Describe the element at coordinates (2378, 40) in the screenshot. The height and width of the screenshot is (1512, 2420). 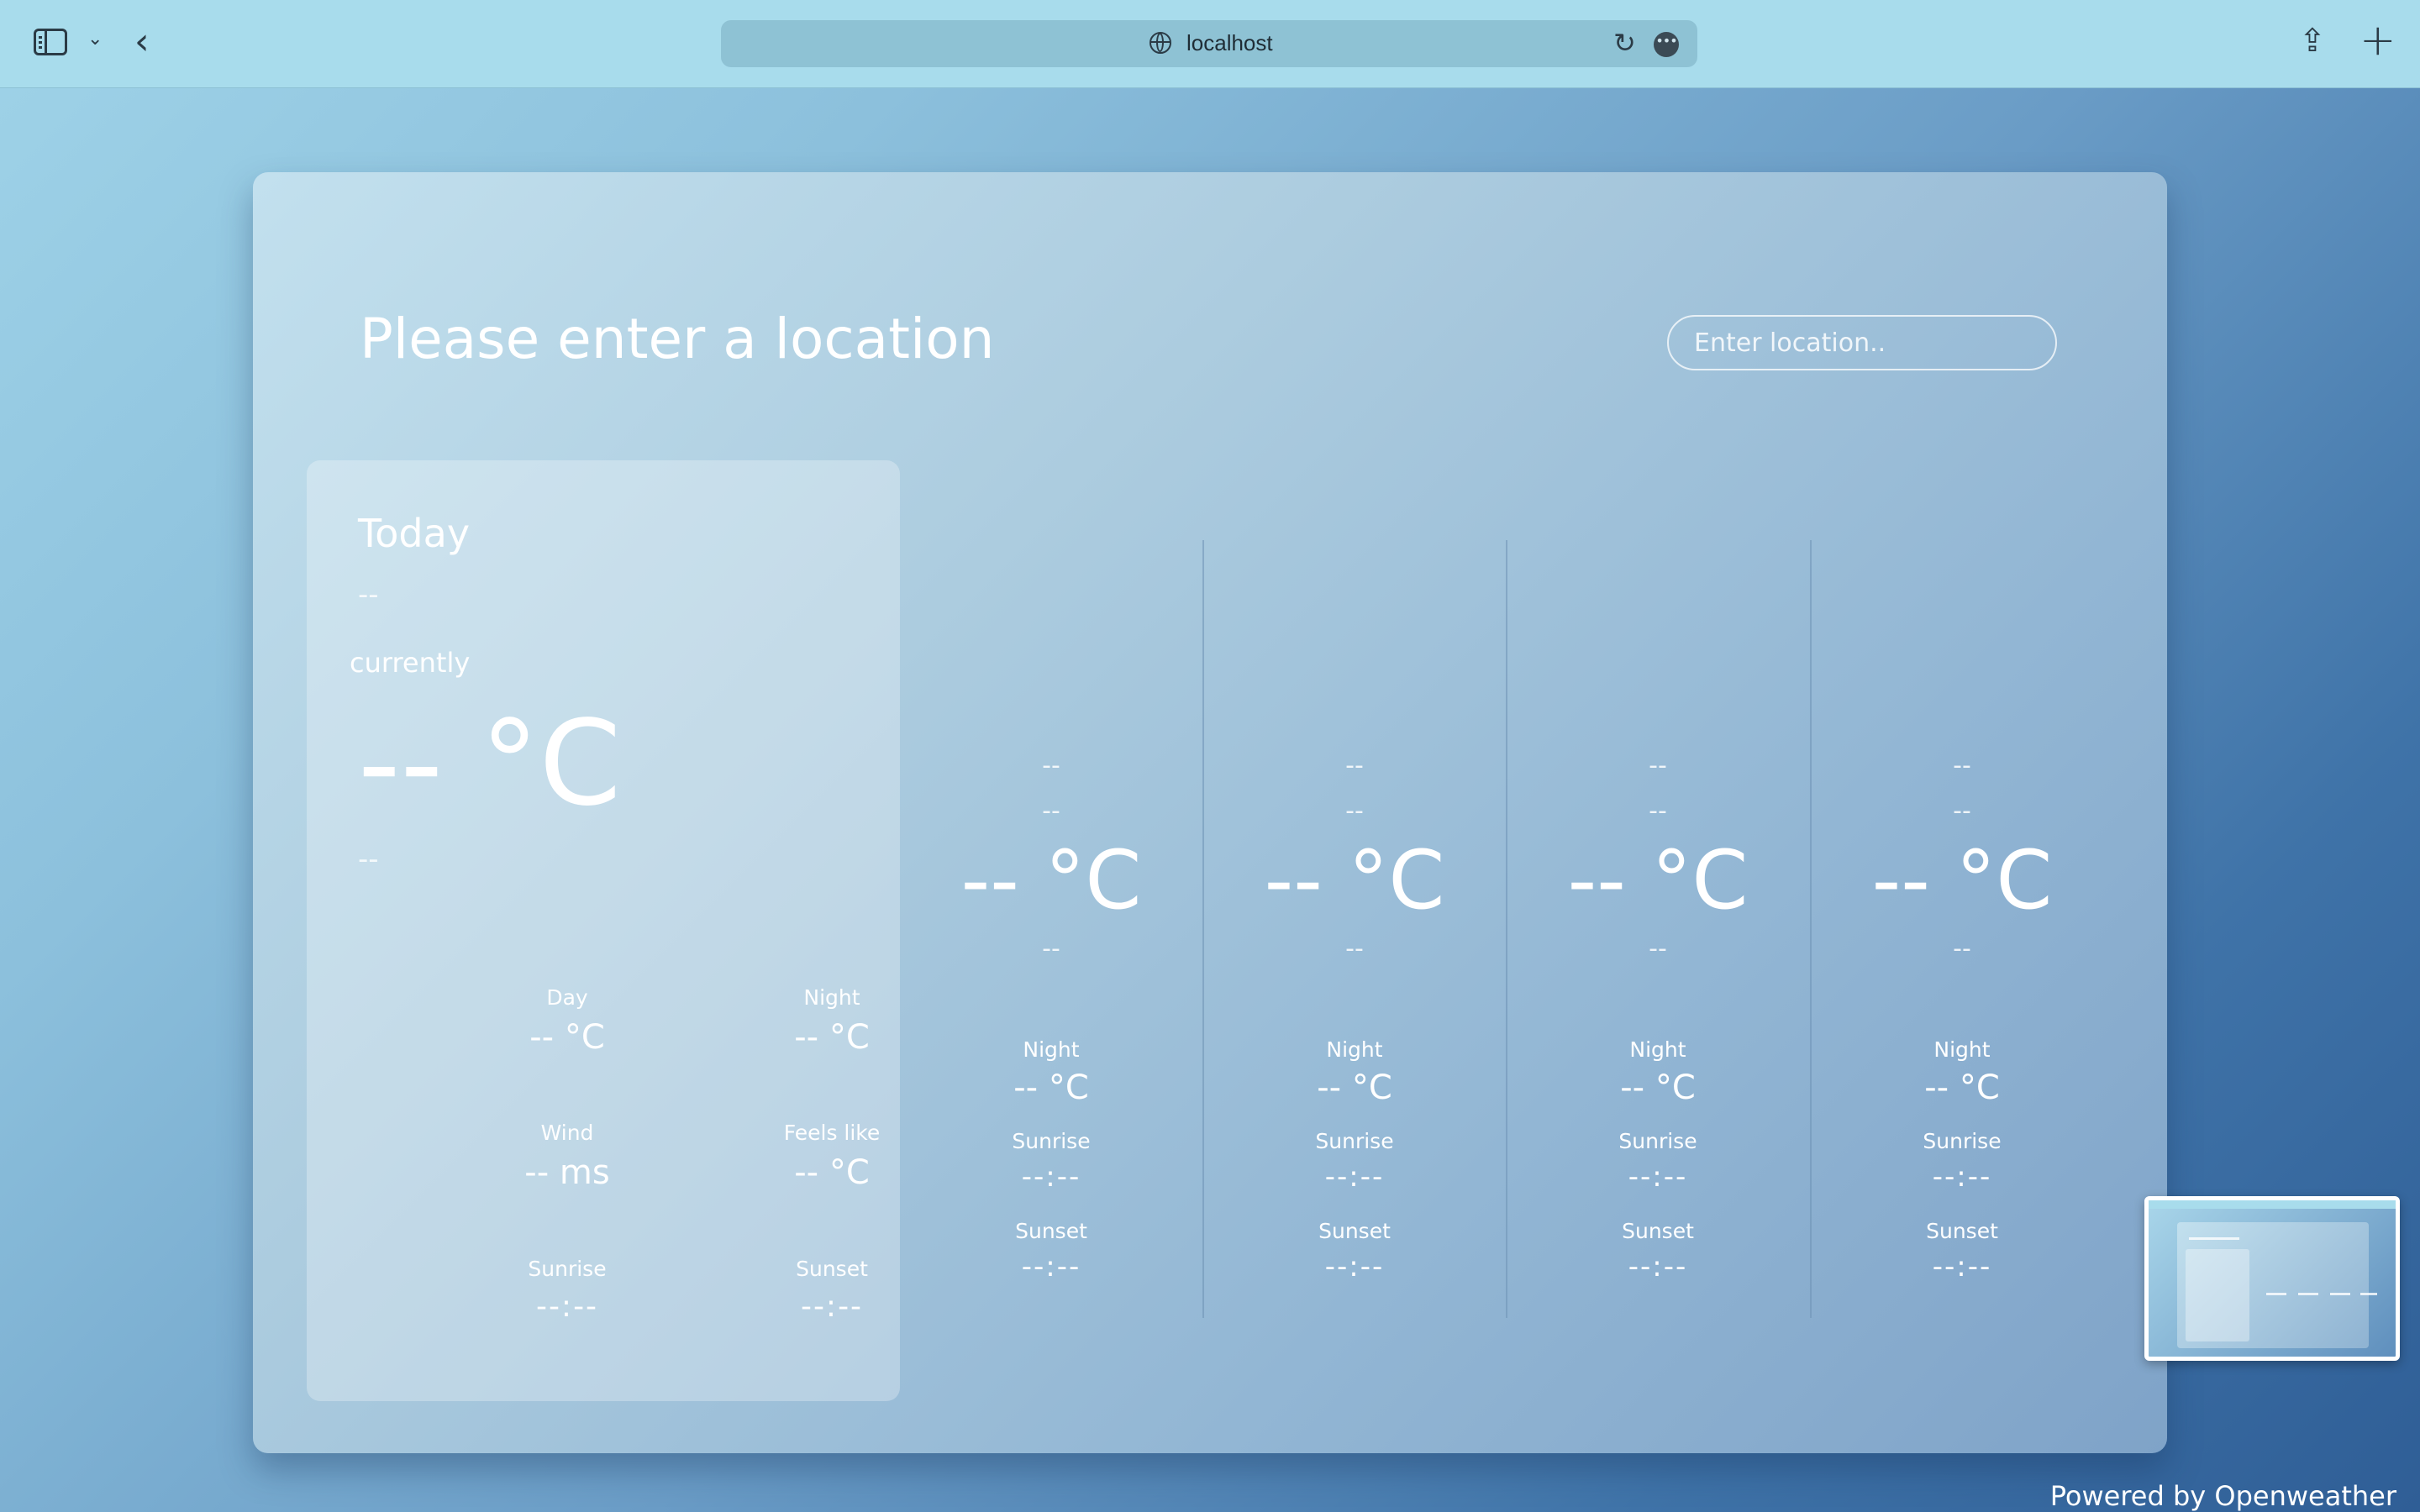
I see `plus-icon: +` at that location.